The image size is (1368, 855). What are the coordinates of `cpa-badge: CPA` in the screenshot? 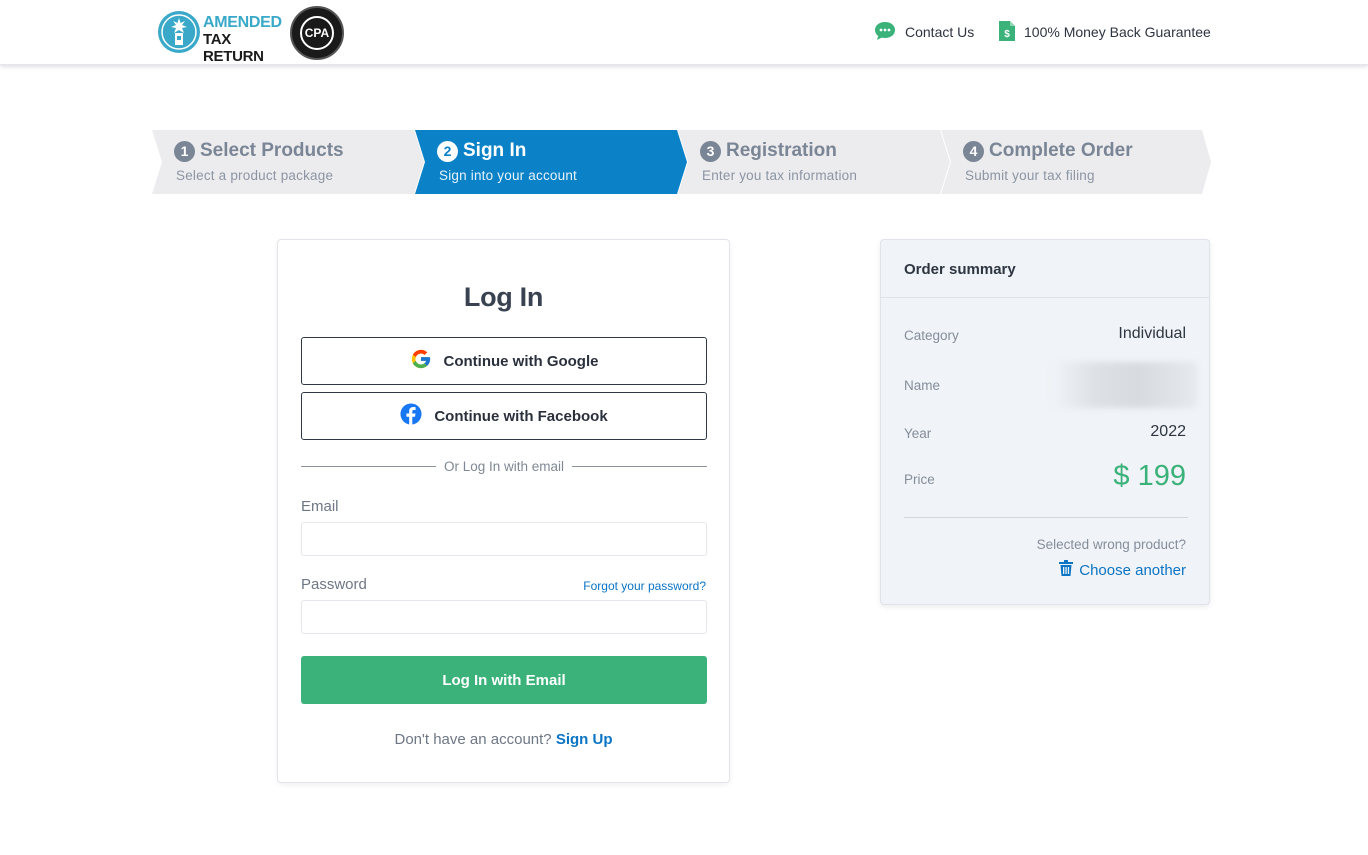 It's located at (317, 33).